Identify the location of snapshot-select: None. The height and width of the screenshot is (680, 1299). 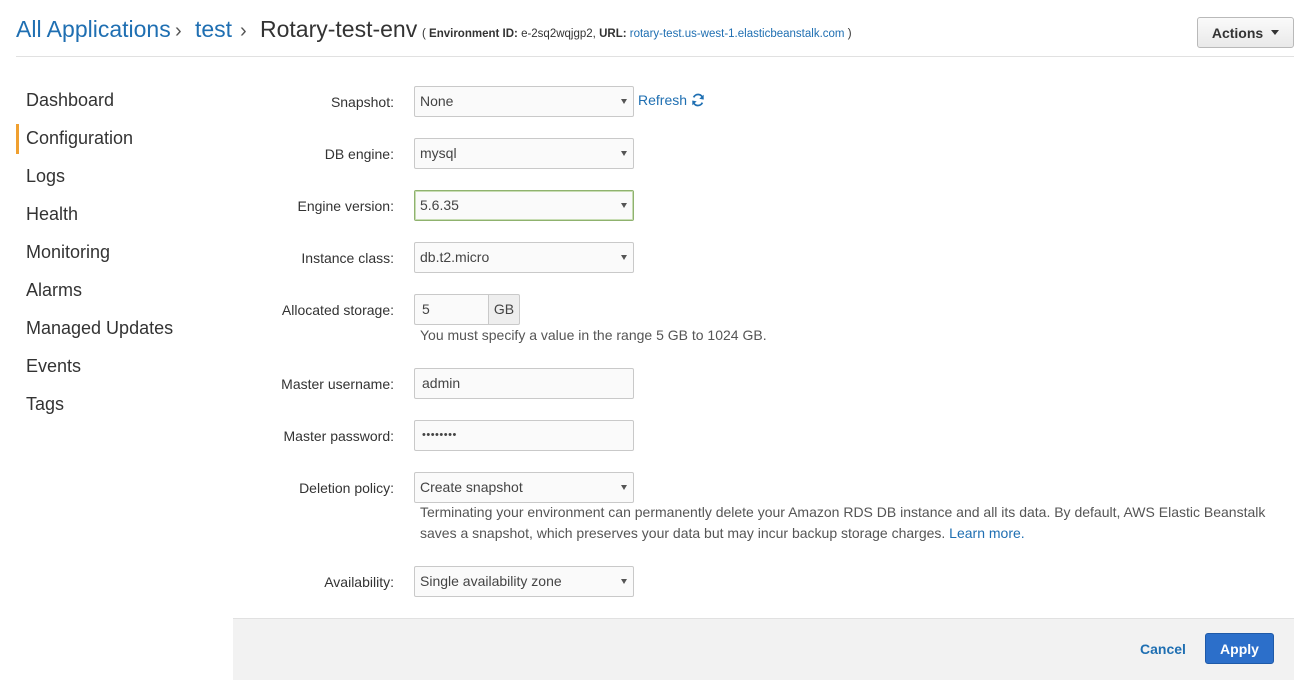
(524, 101).